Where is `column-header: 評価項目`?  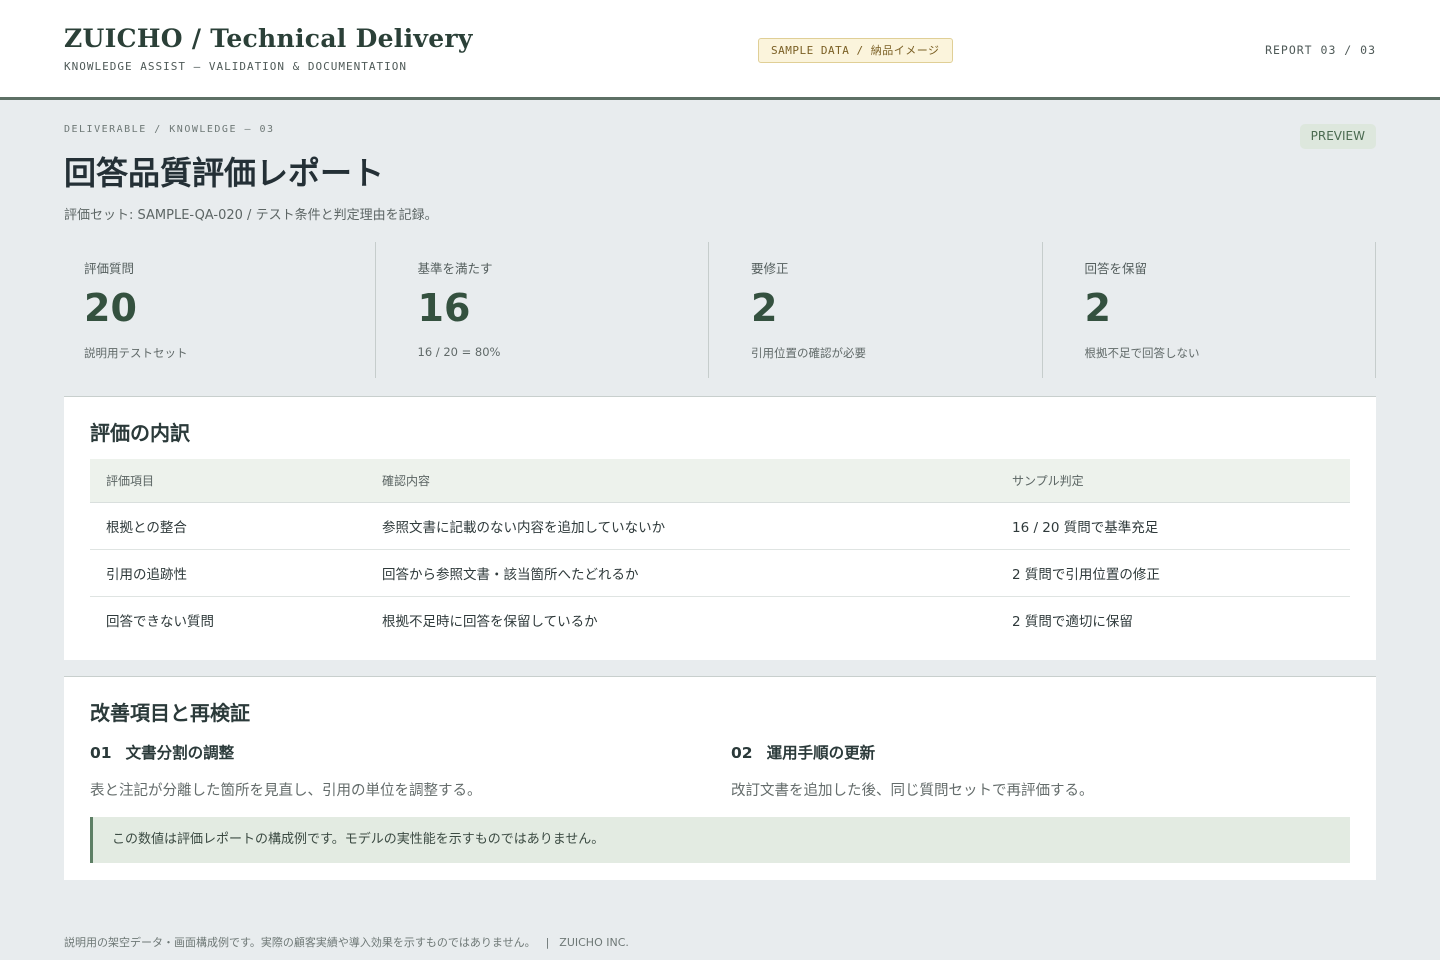 column-header: 評価項目 is located at coordinates (228, 481).